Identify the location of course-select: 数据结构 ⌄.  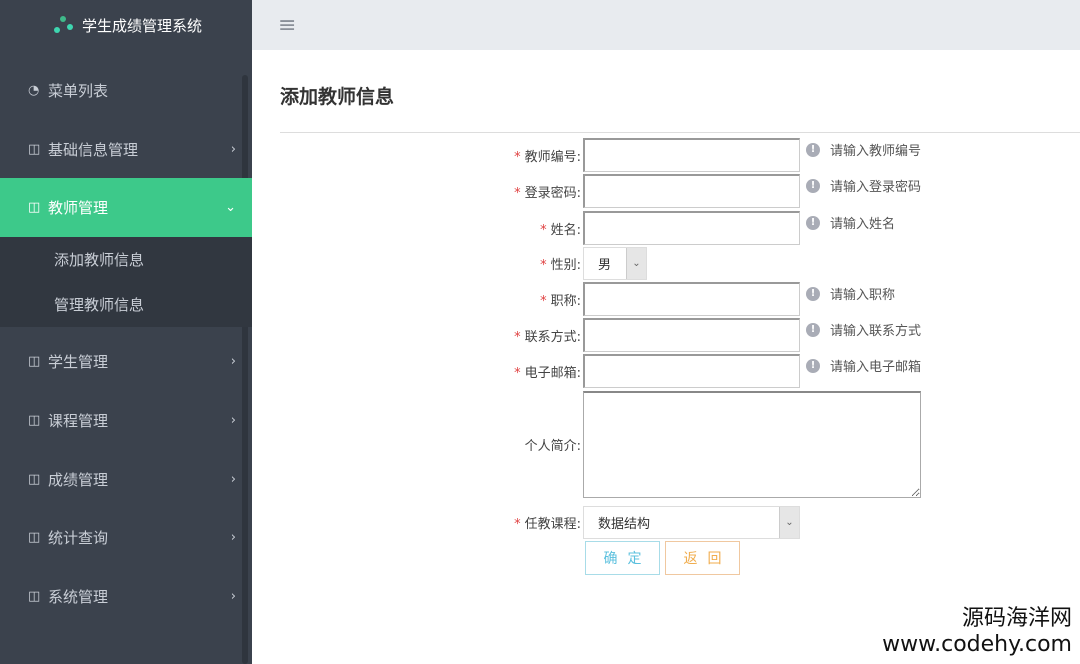
(691, 522).